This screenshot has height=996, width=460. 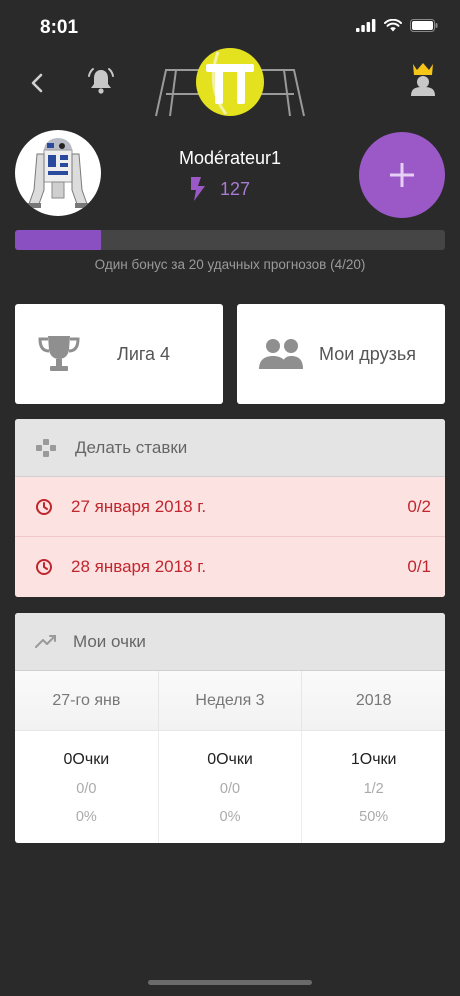 I want to click on friends-label: Мои друзья, so click(x=367, y=353).